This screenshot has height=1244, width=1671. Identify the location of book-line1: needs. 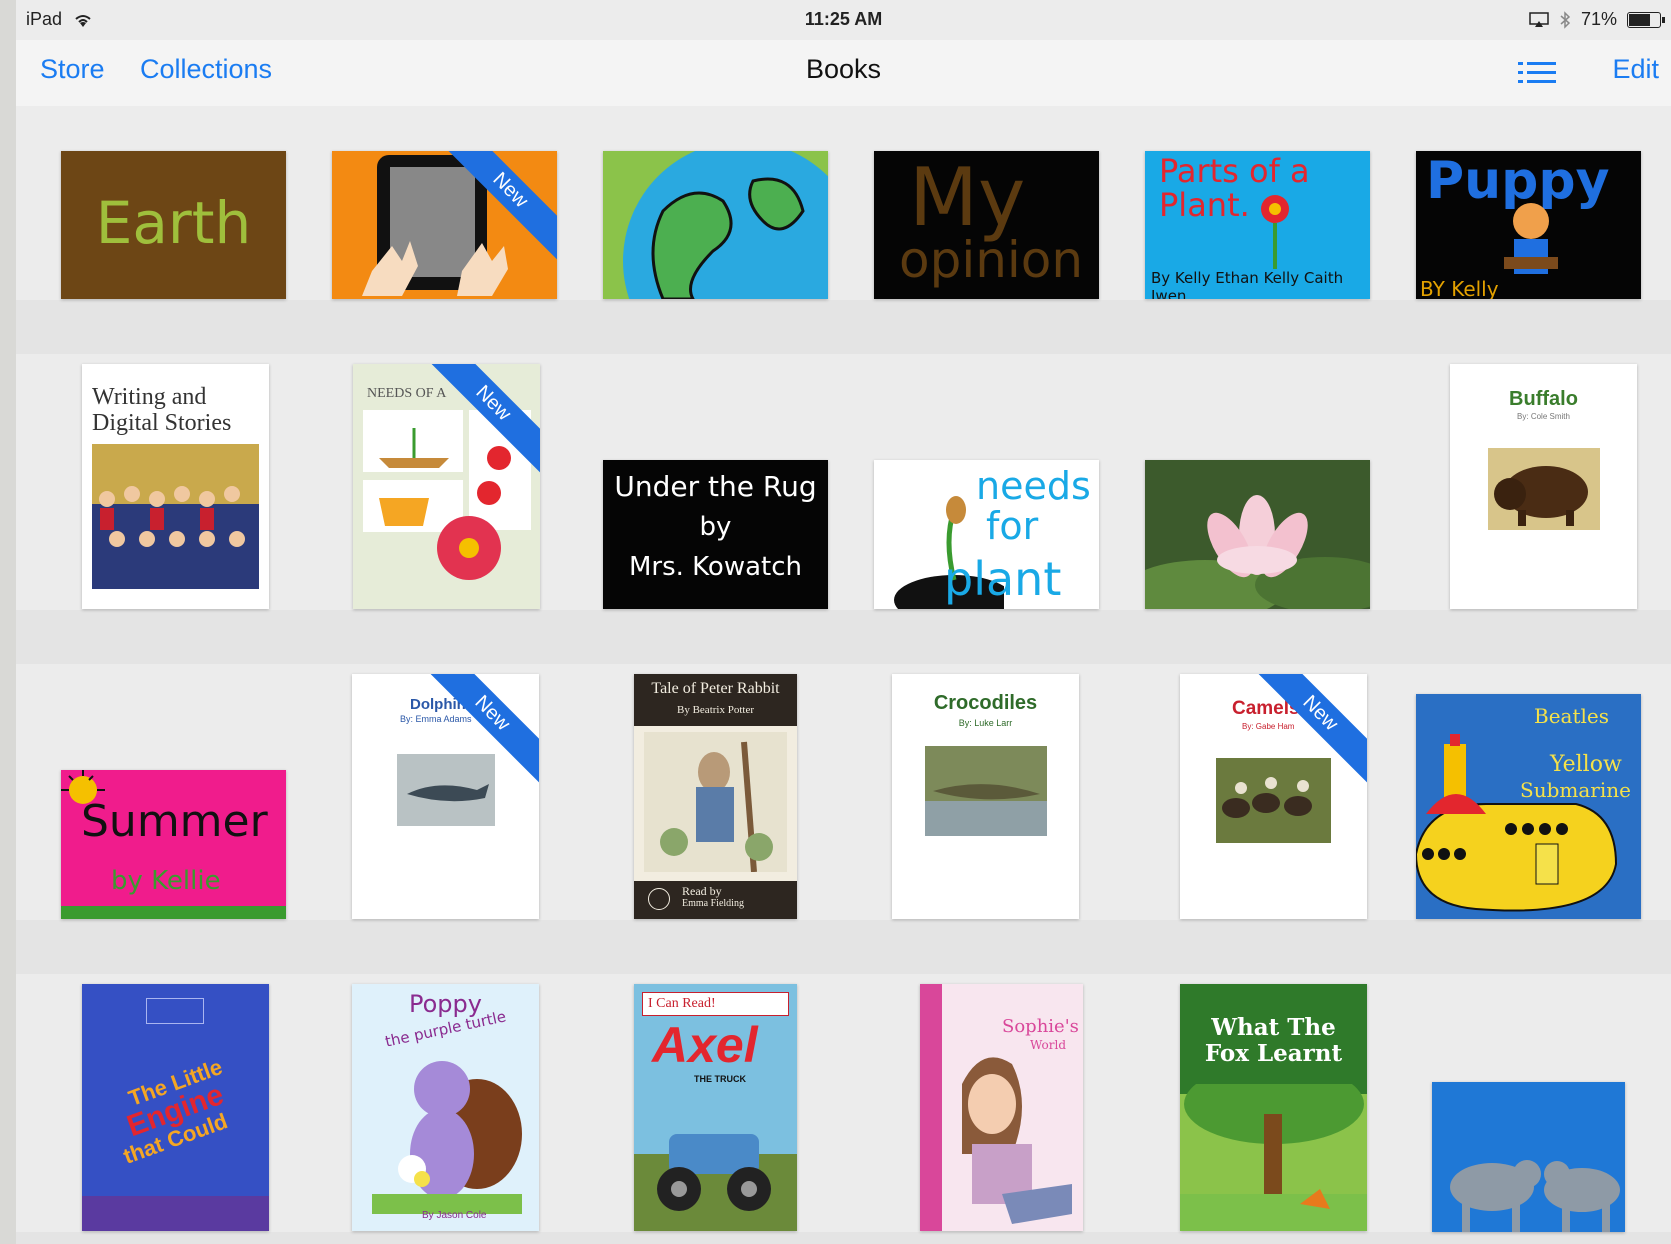
(1033, 486).